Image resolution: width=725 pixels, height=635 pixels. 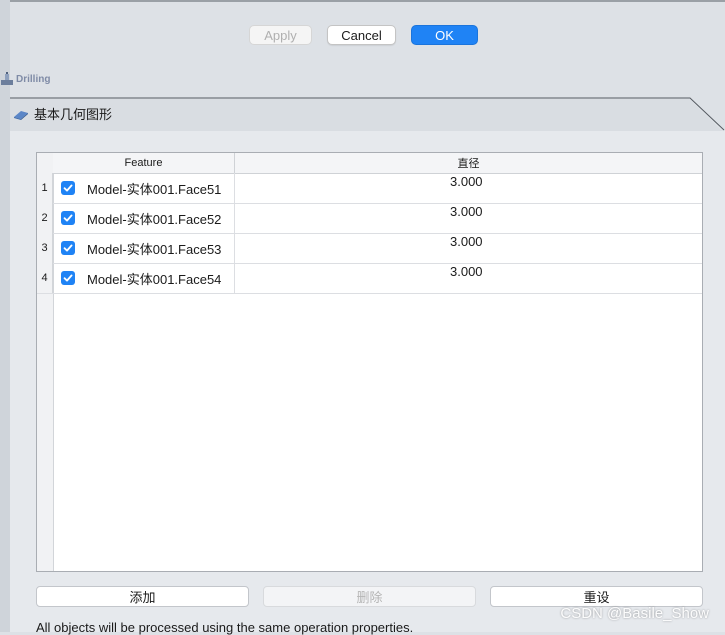 I want to click on feature-name: Model-实体001.Face53, so click(x=154, y=249).